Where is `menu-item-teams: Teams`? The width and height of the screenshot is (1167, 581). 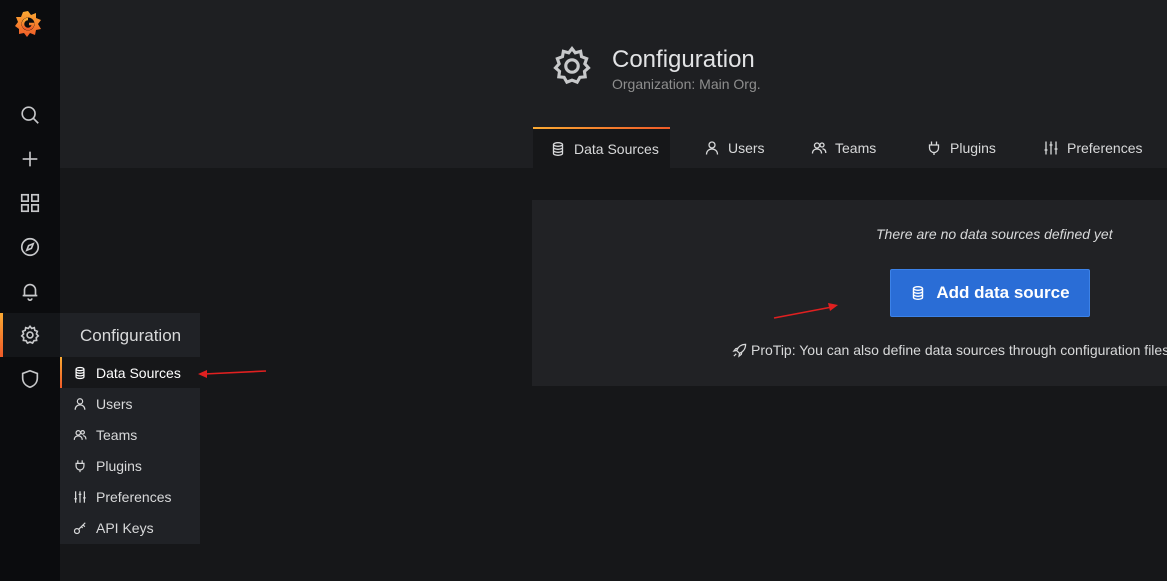
menu-item-teams: Teams is located at coordinates (130, 434).